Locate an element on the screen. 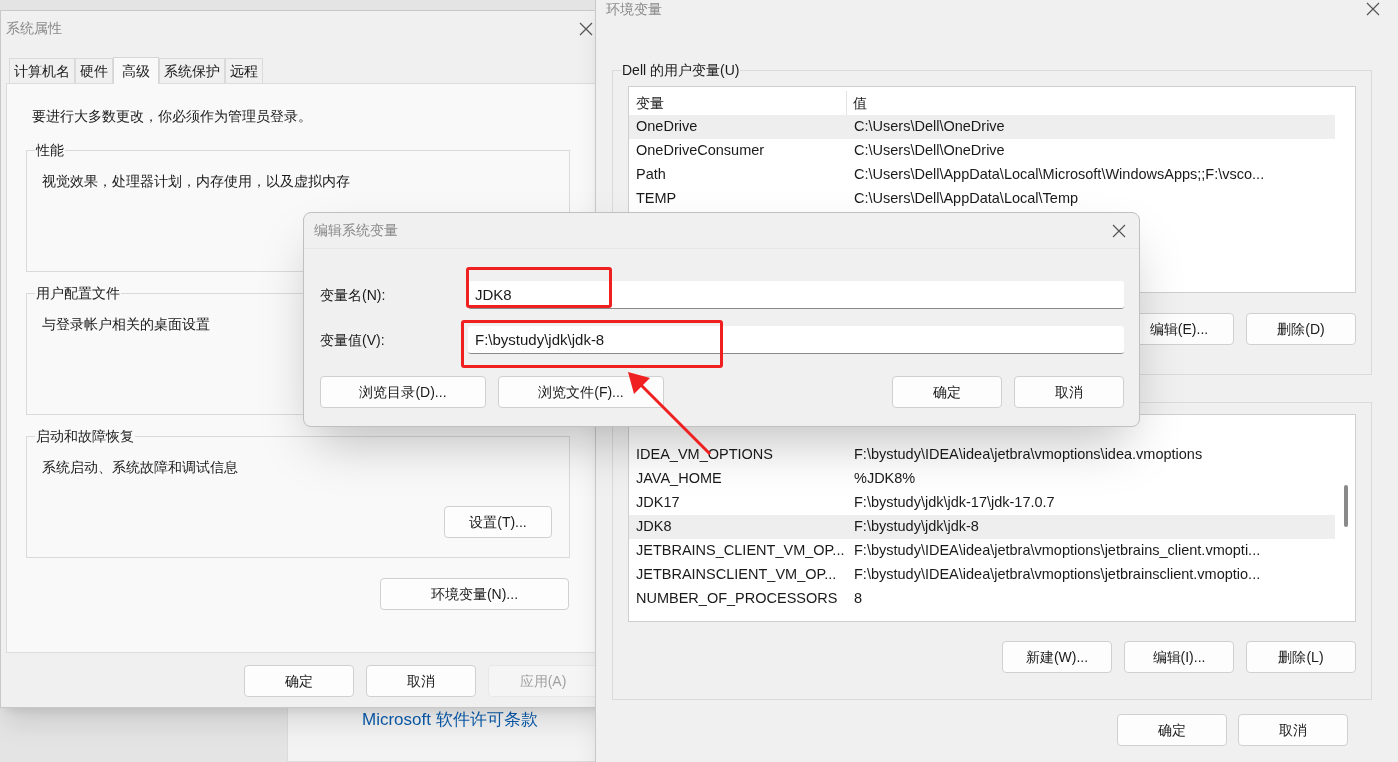 The width and height of the screenshot is (1398, 762). group-title: Dell 的用户变量(U) is located at coordinates (681, 70).